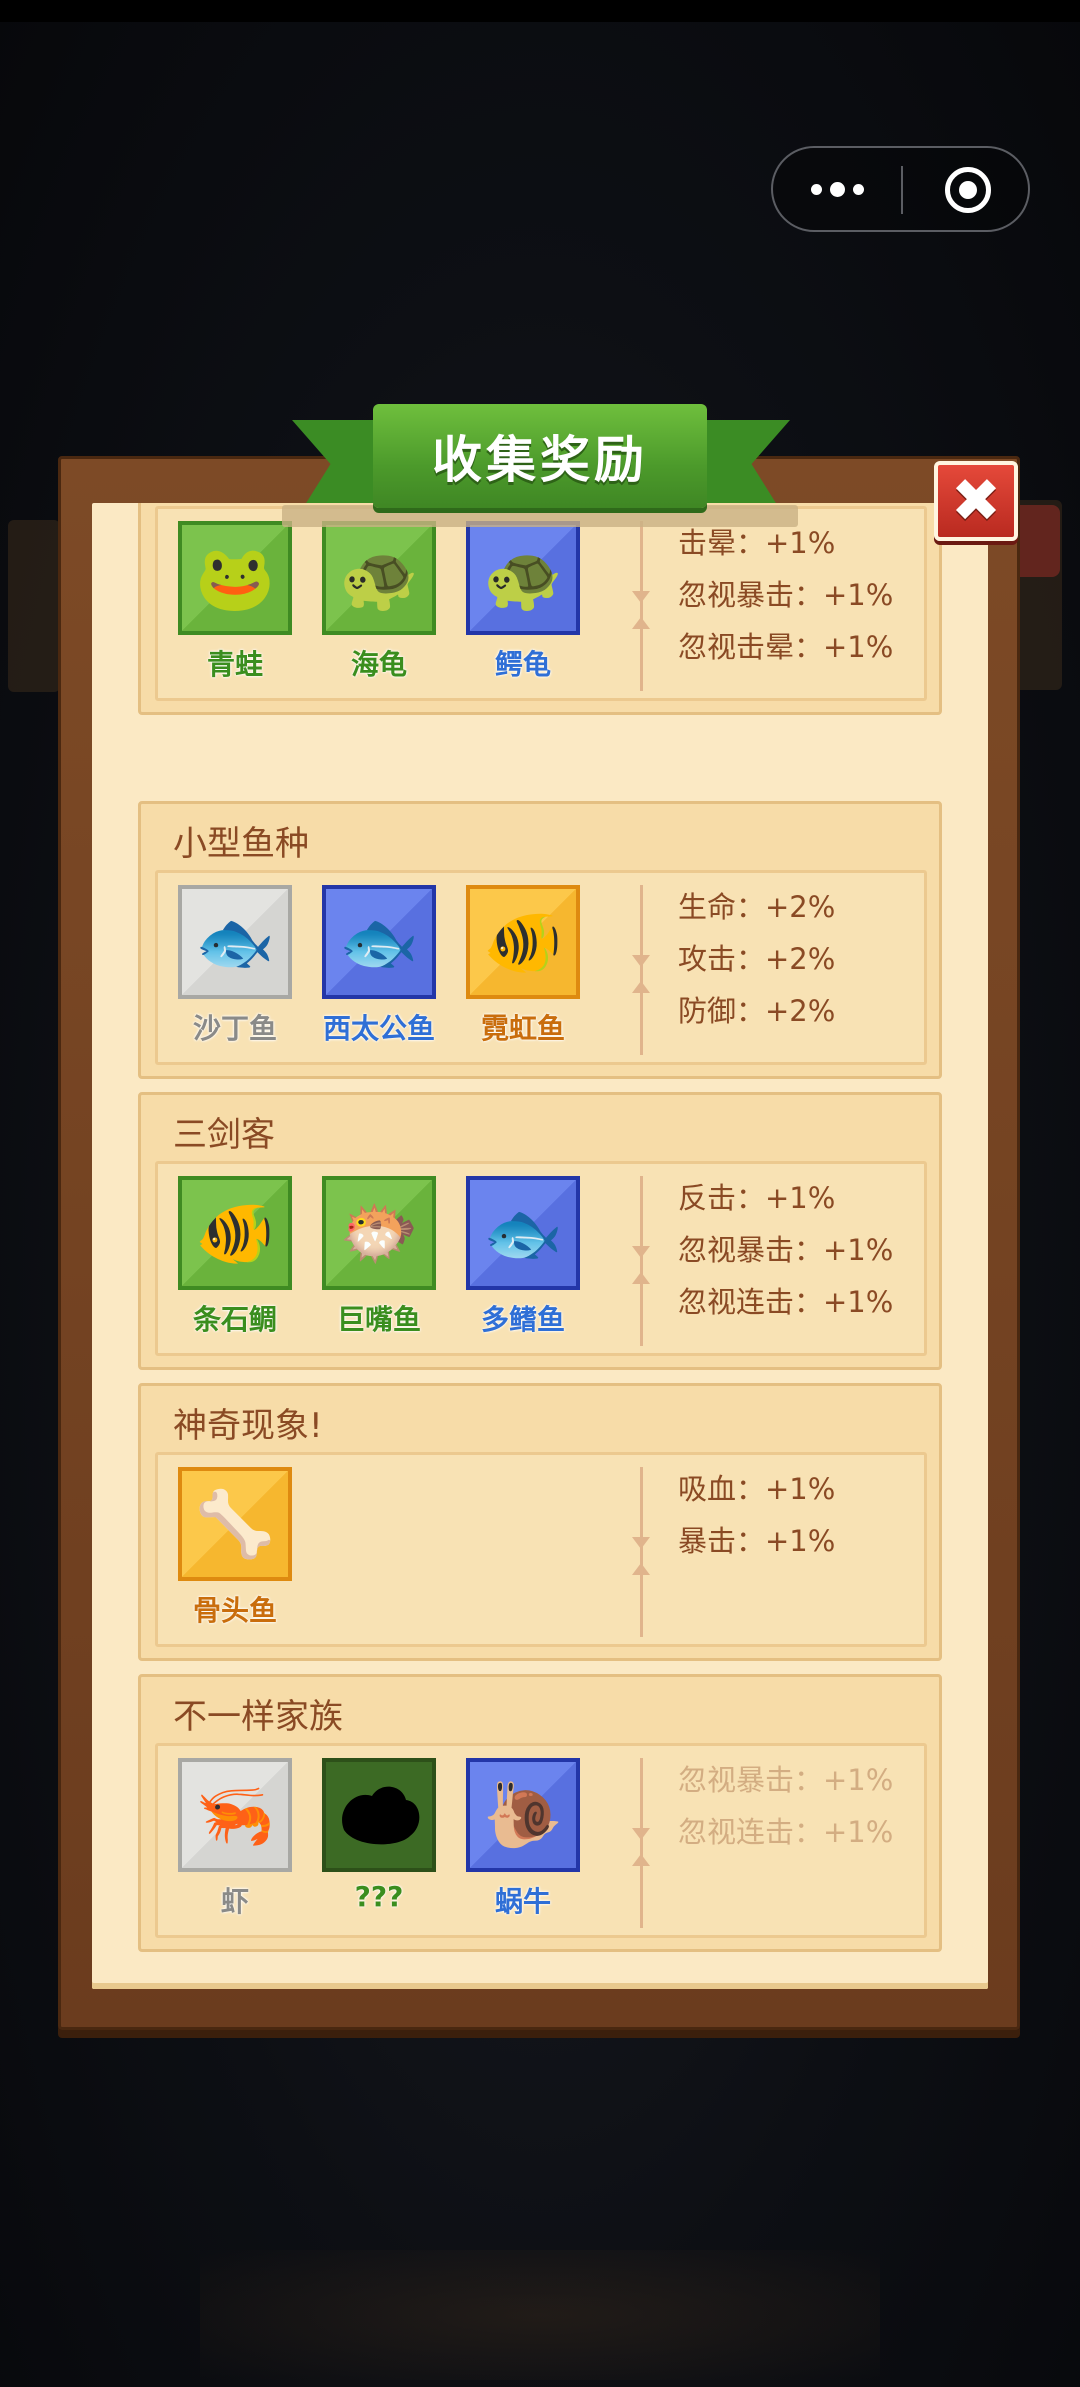  I want to click on collection-item: 🐸 青蛙, so click(235, 602).